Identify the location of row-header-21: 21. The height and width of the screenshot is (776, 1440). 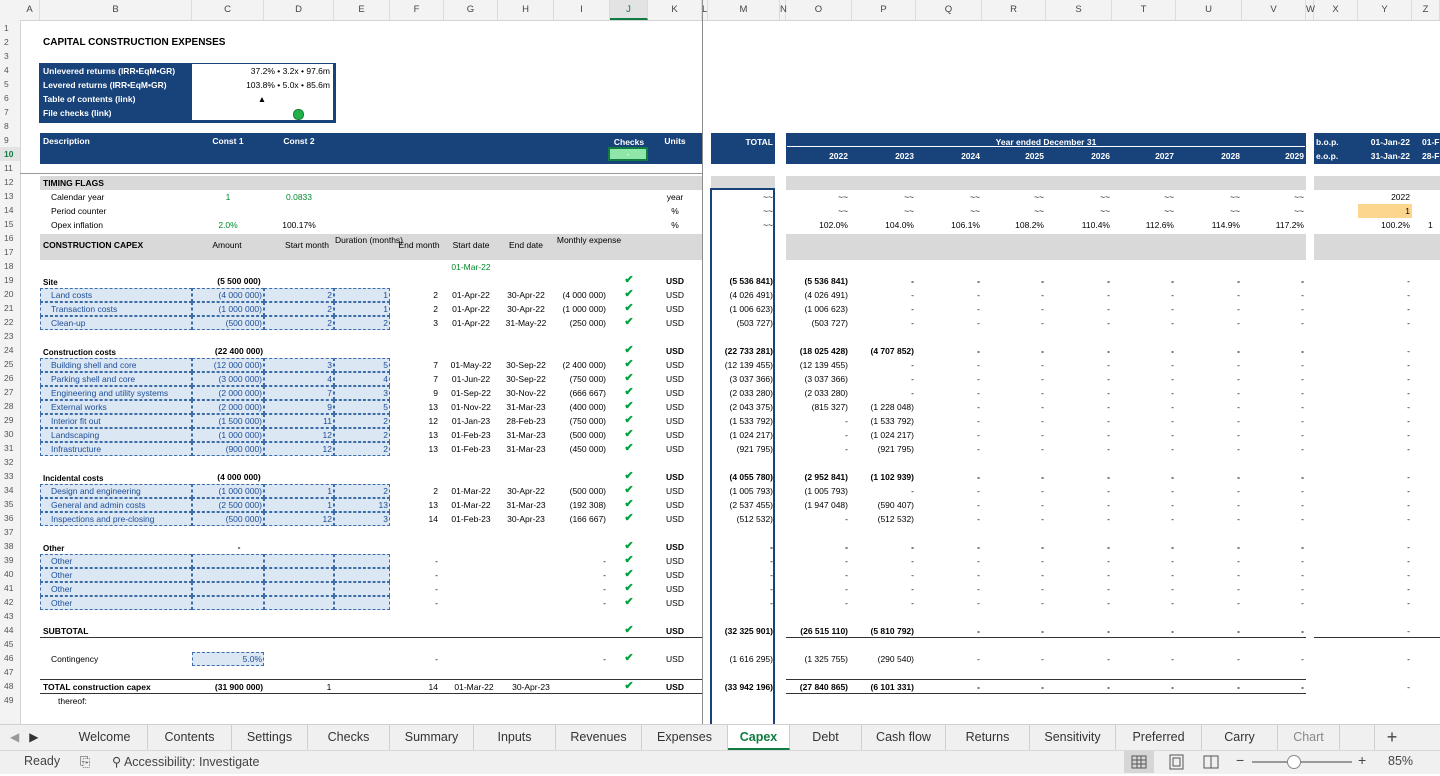
(10, 308).